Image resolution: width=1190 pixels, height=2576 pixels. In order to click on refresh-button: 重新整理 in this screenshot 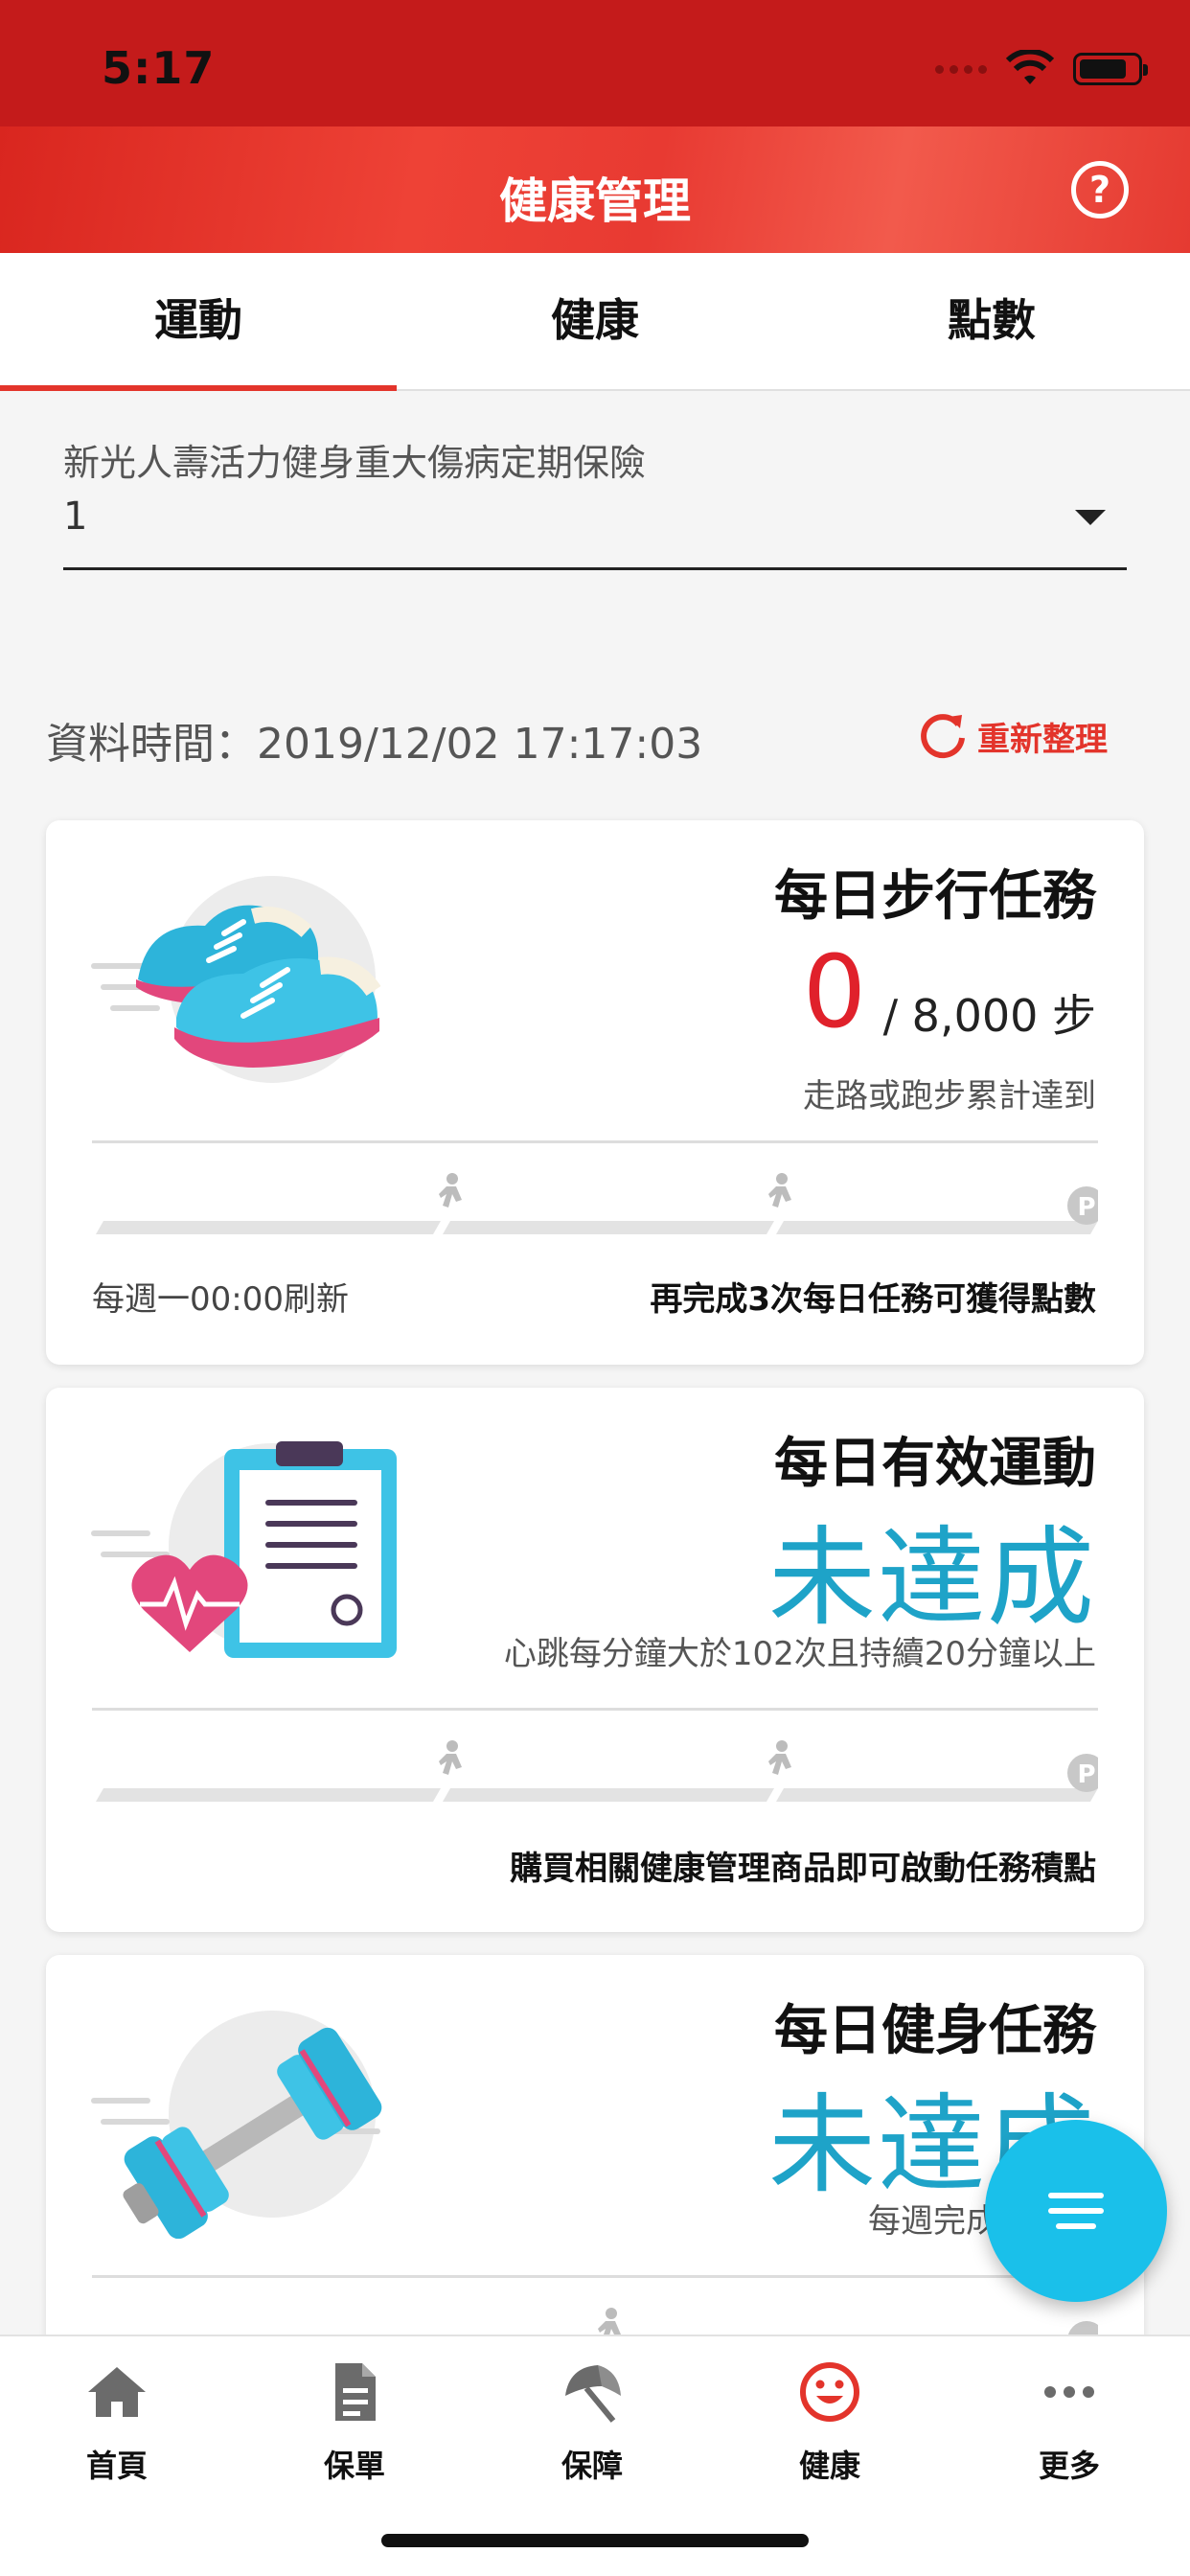, I will do `click(1011, 736)`.